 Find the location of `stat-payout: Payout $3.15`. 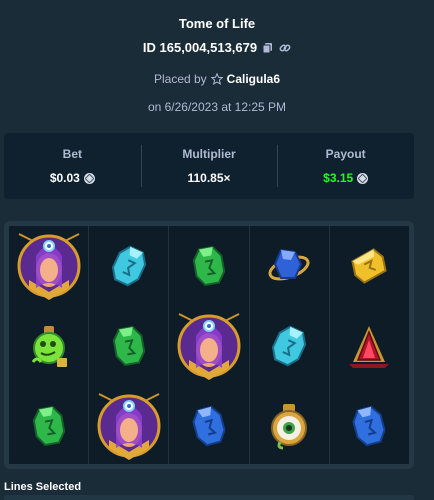

stat-payout: Payout $3.15 is located at coordinates (345, 166).